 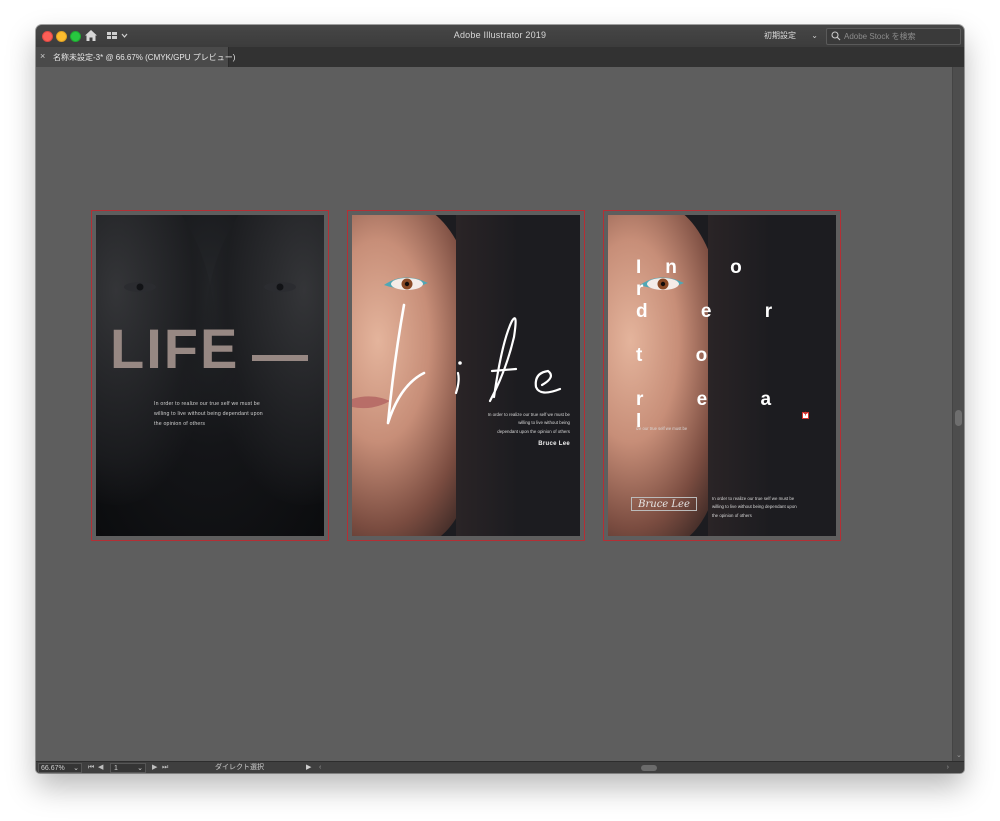 What do you see at coordinates (91, 768) in the screenshot?
I see `first-artboard-icon: ⏮` at bounding box center [91, 768].